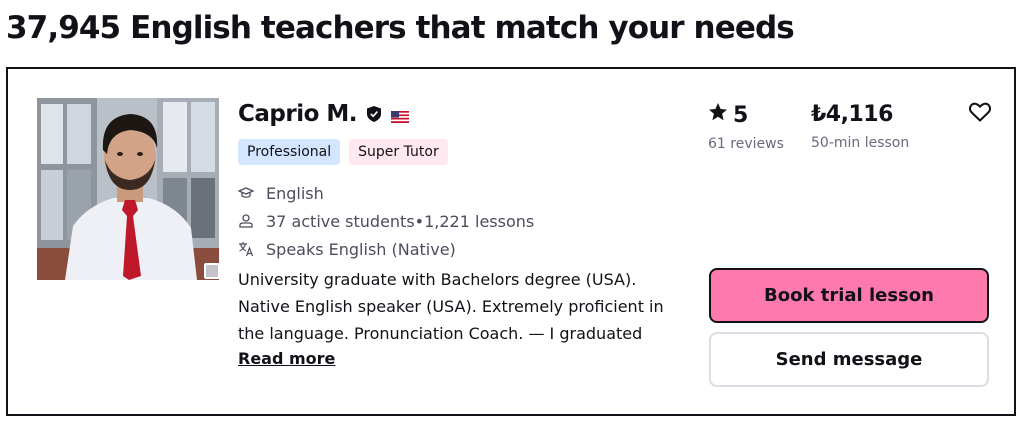 This screenshot has width=1024, height=422. I want to click on professional-badge: Professional, so click(289, 152).